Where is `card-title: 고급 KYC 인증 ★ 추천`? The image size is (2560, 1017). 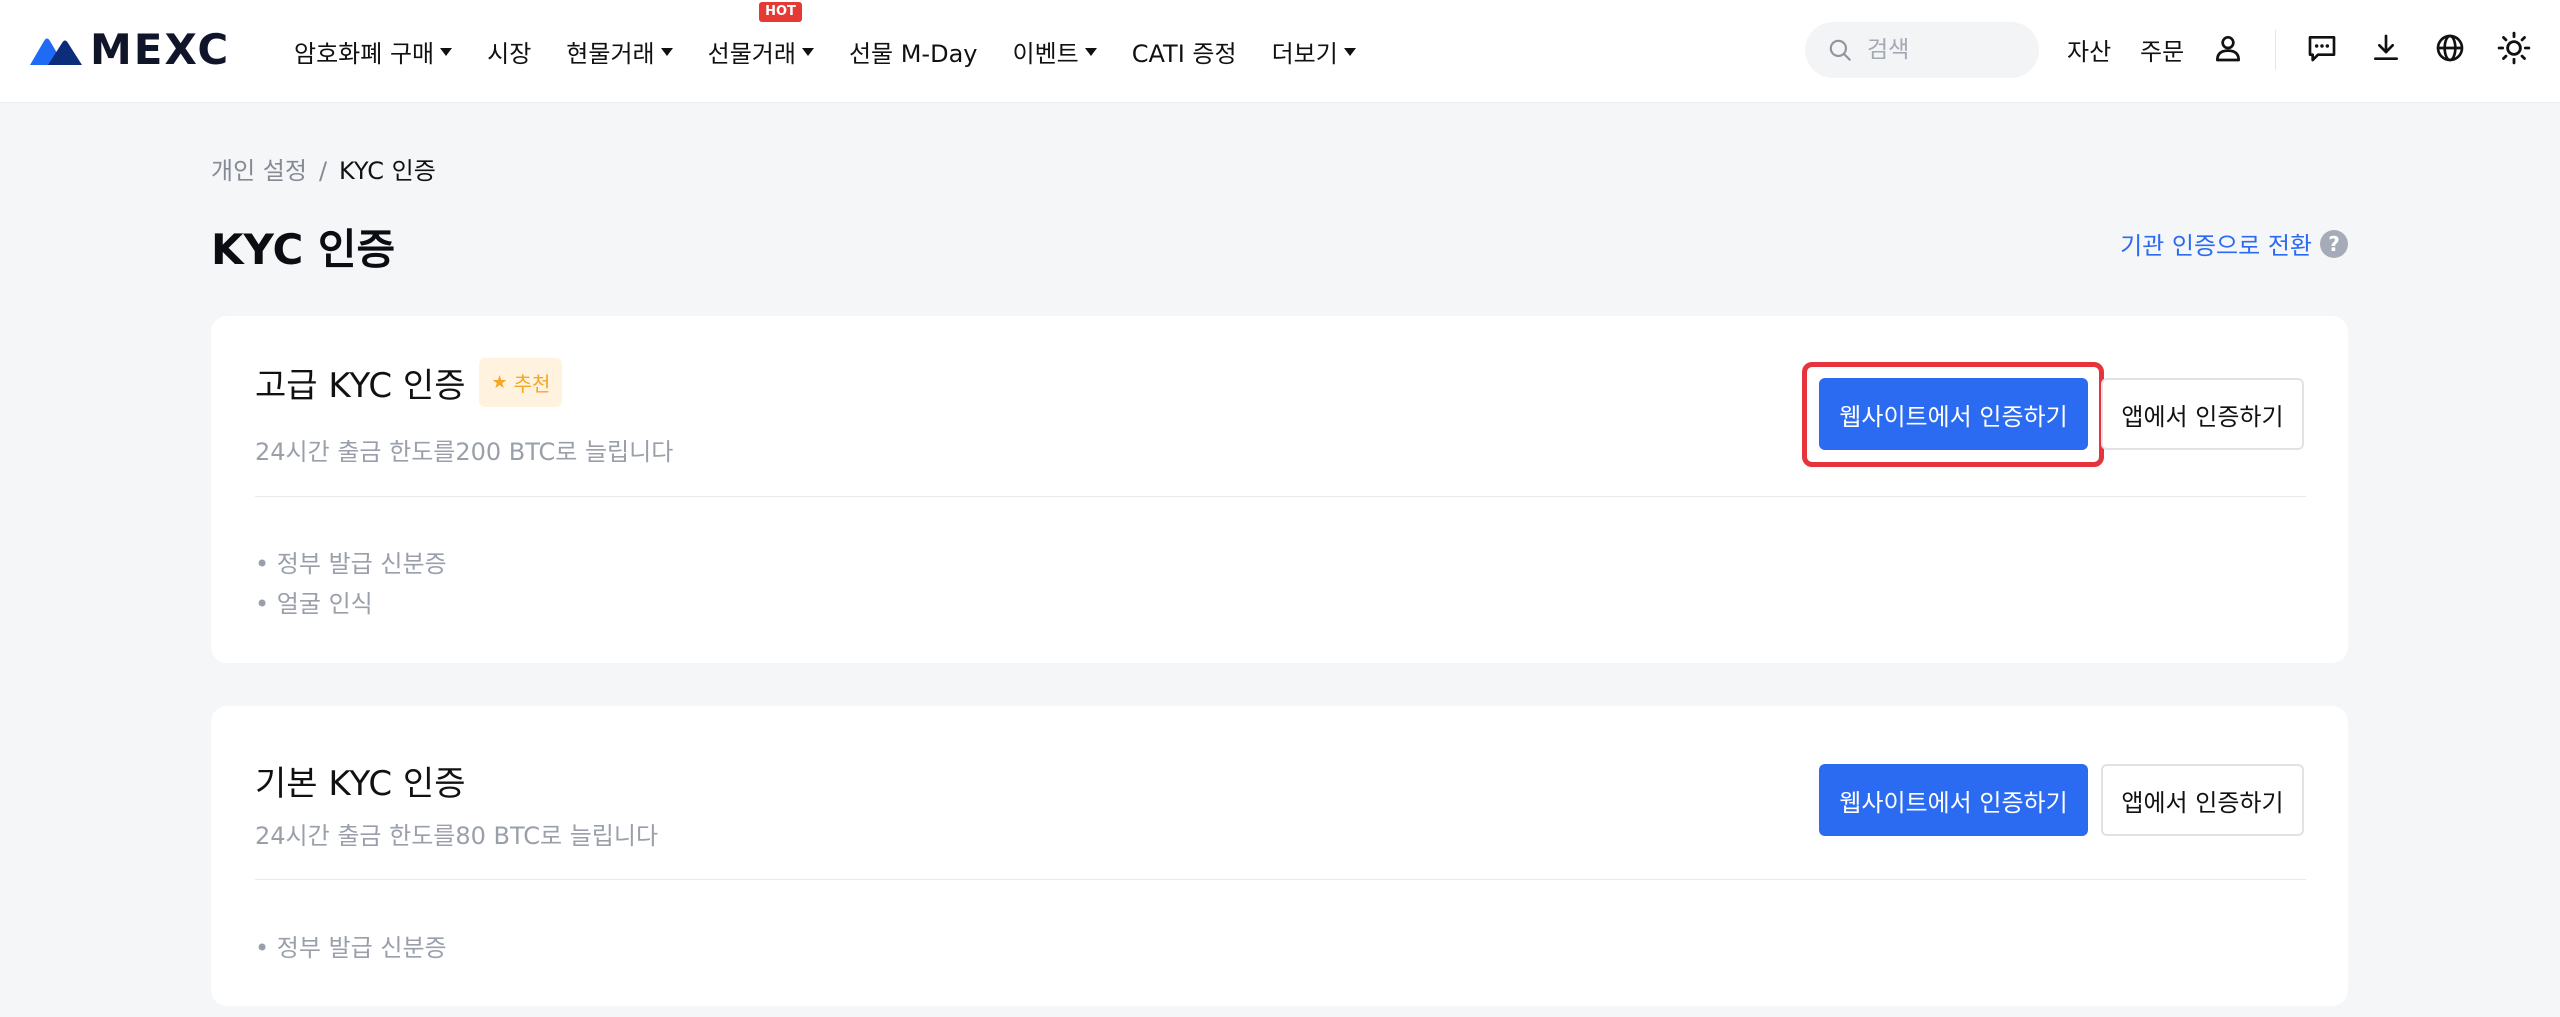 card-title: 고급 KYC 인증 ★ 추천 is located at coordinates (409, 382).